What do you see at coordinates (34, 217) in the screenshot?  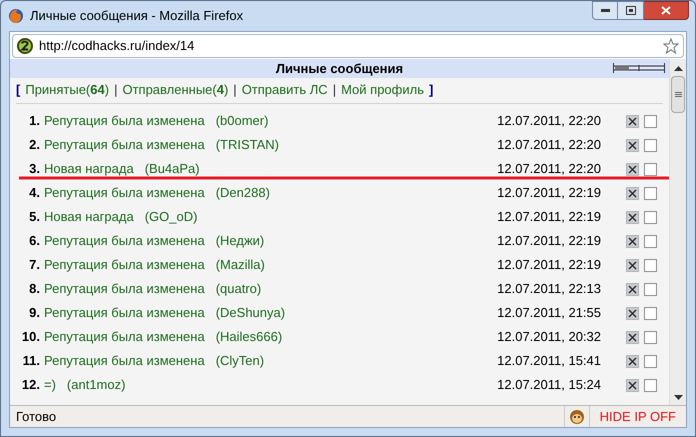 I see `message-number: 5.` at bounding box center [34, 217].